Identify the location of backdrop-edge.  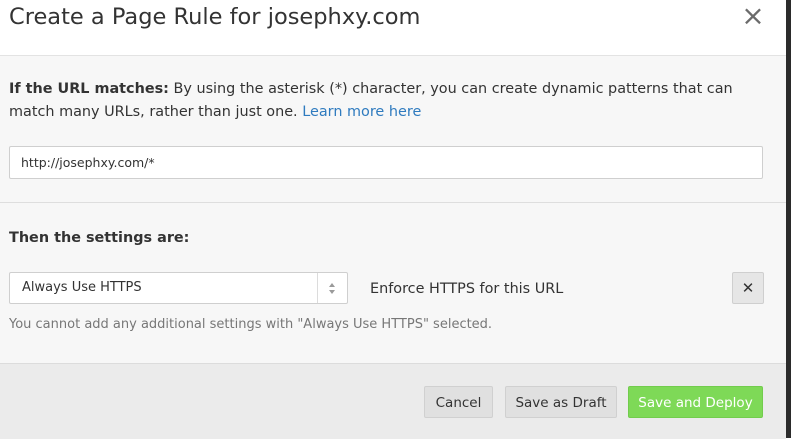
(788, 219).